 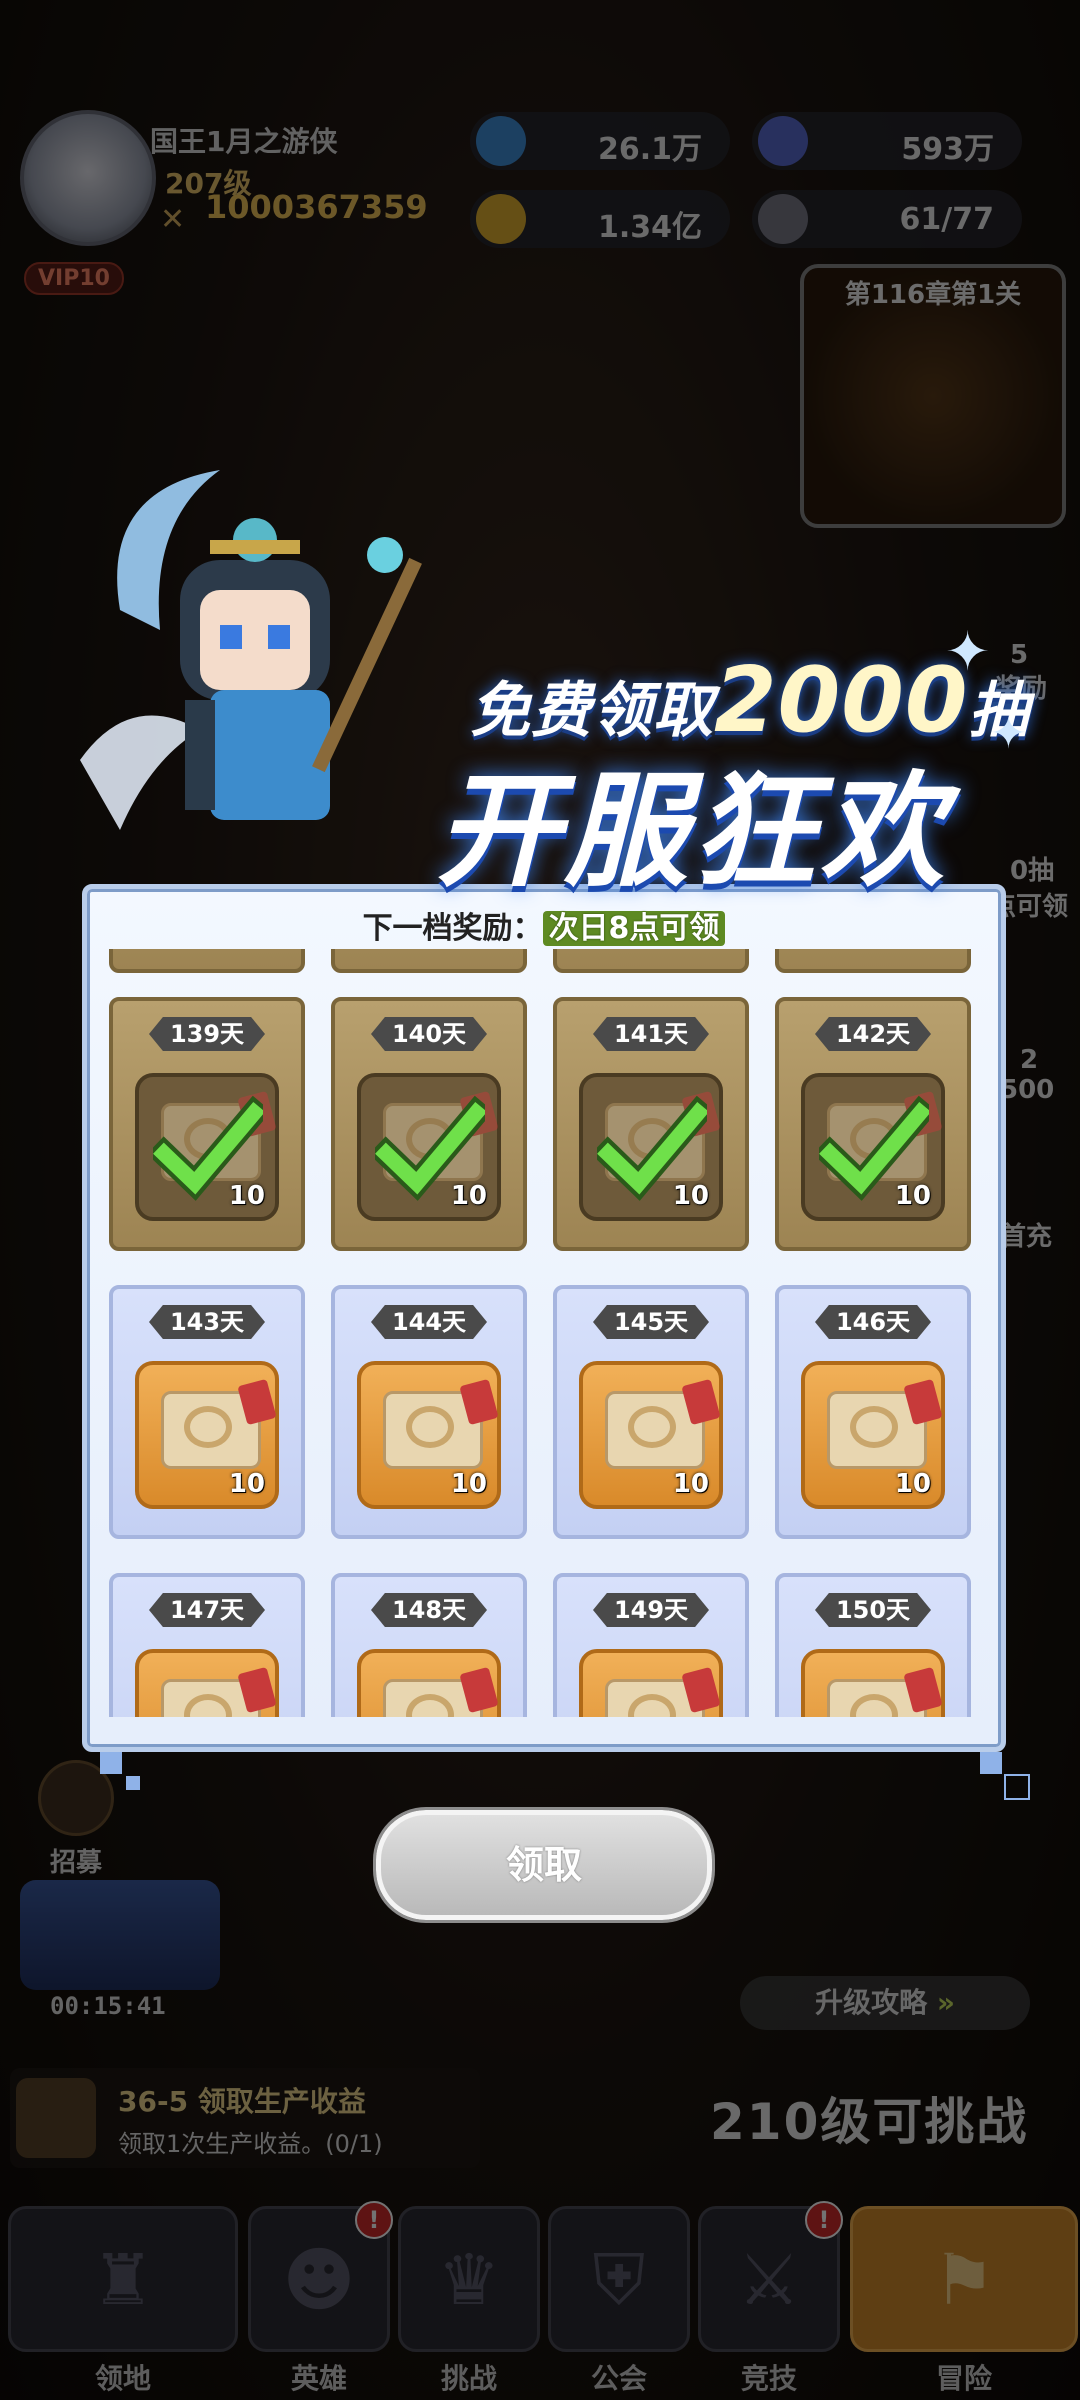 What do you see at coordinates (501, 219) in the screenshot?
I see `gold-icon` at bounding box center [501, 219].